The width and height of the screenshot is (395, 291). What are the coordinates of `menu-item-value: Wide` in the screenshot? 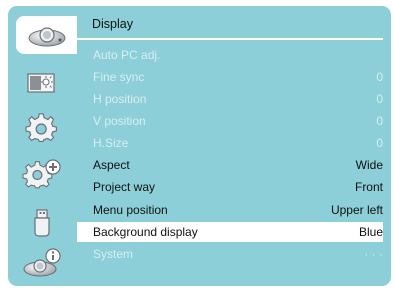 It's located at (369, 165).